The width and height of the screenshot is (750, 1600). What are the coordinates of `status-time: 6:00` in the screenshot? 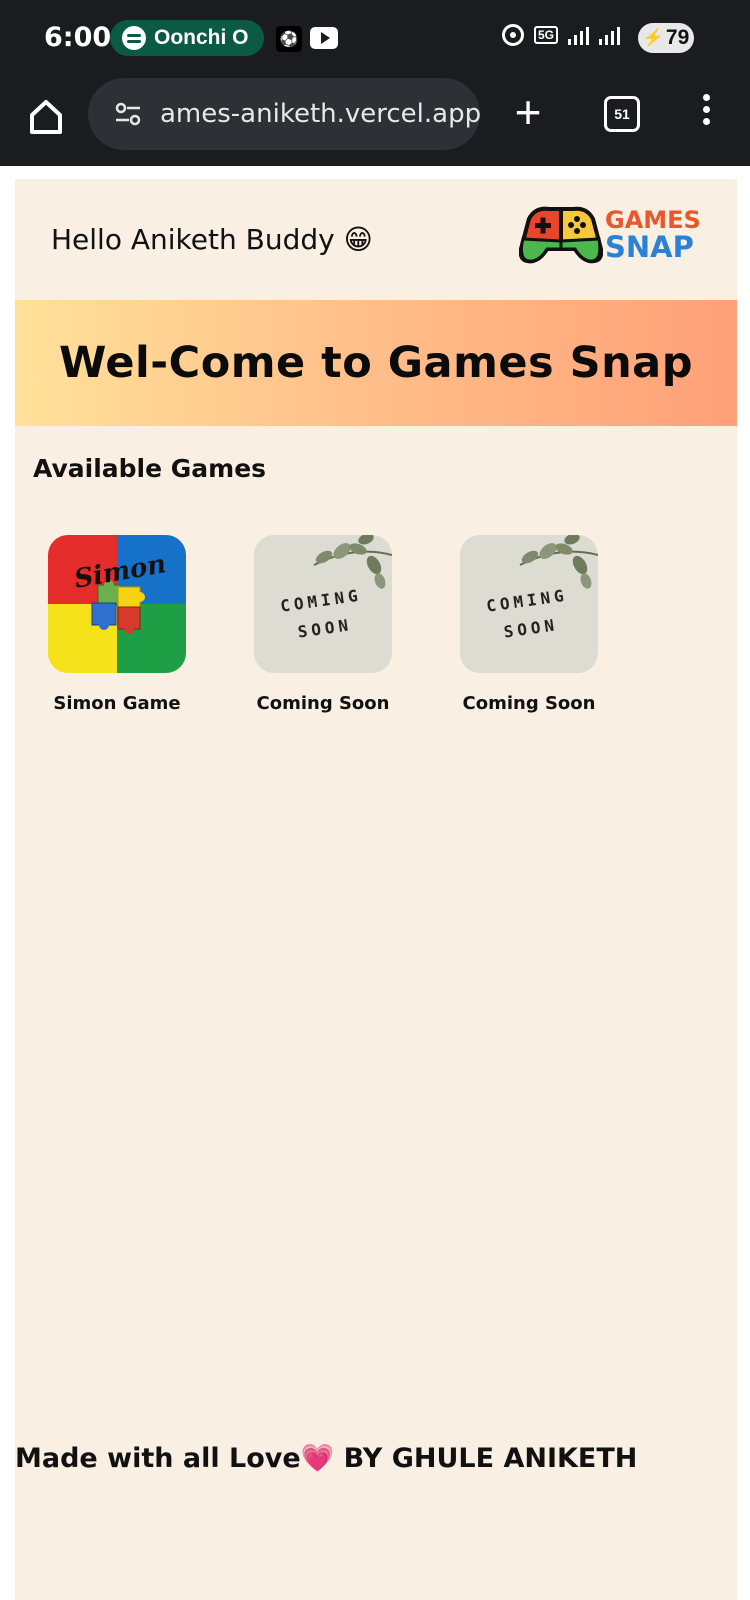 It's located at (78, 37).